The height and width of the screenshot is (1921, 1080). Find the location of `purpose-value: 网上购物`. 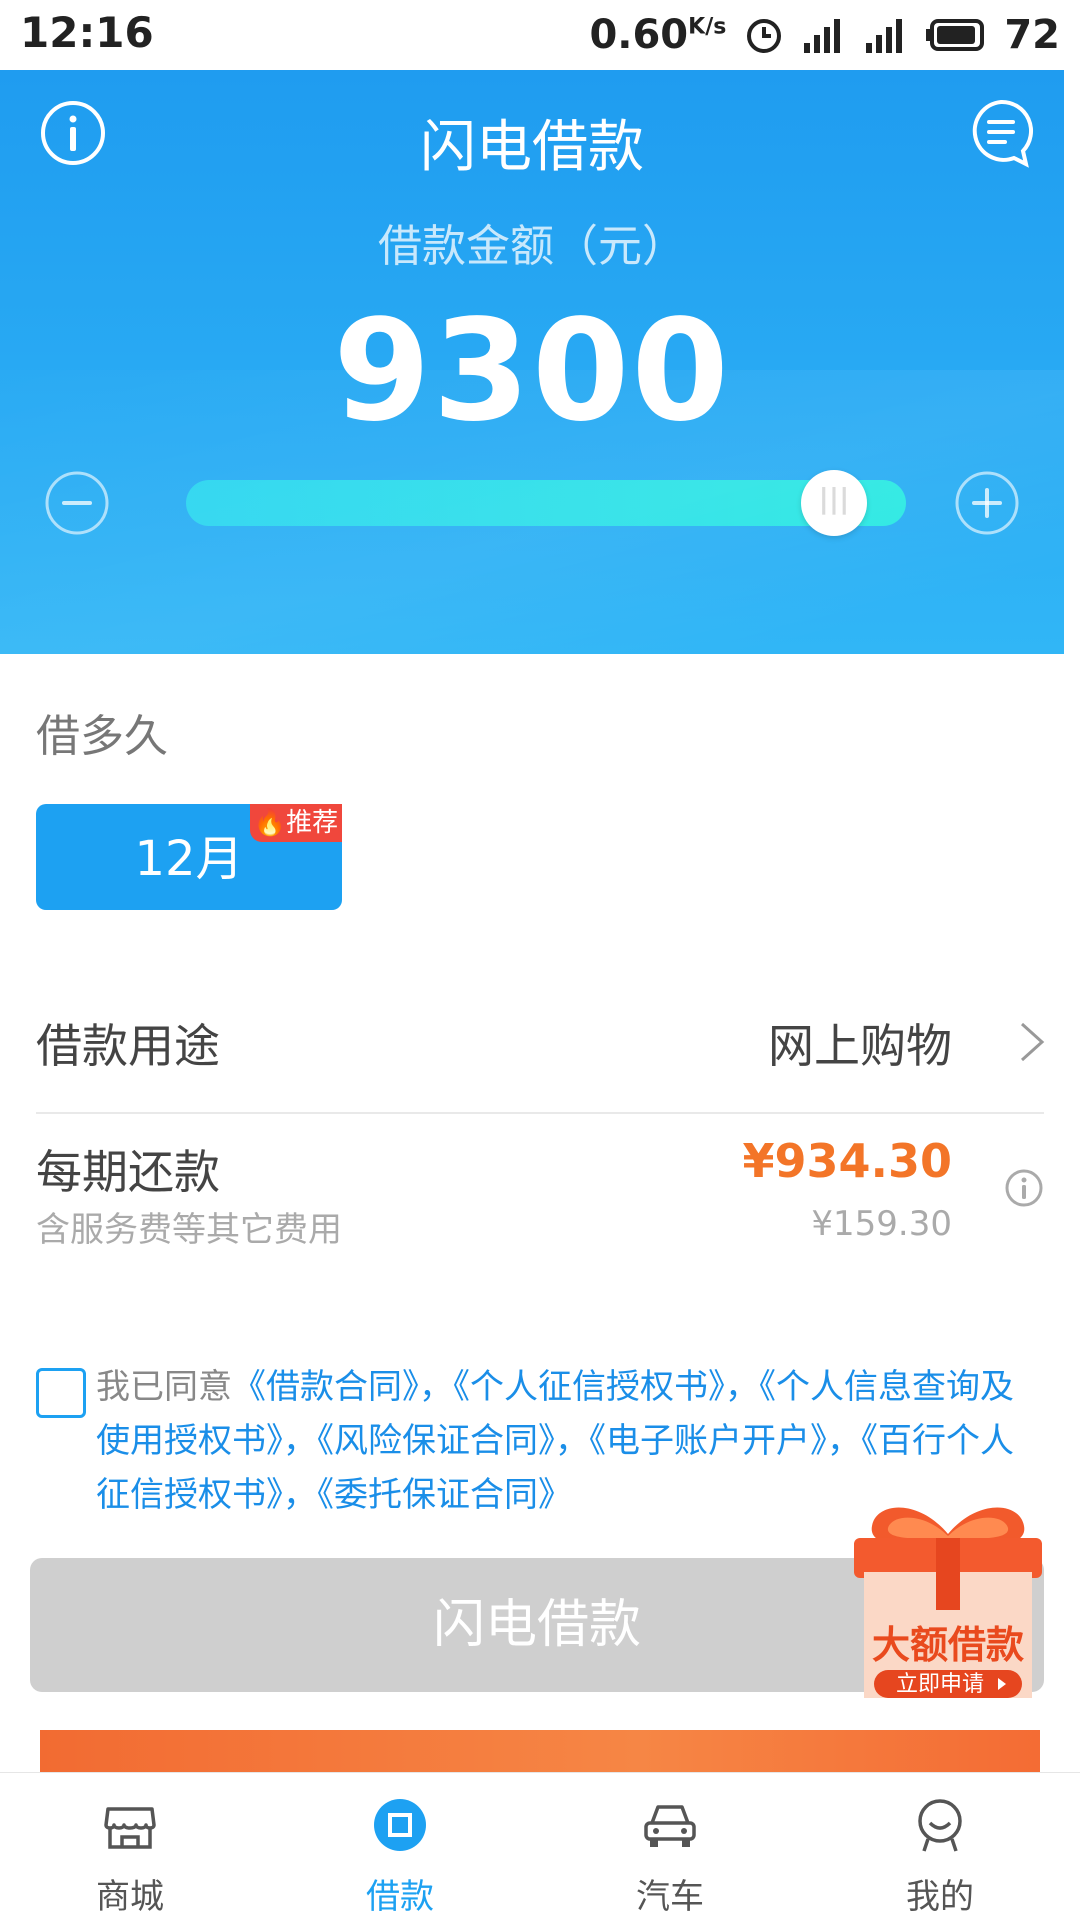

purpose-value: 网上购物 is located at coordinates (860, 1043).